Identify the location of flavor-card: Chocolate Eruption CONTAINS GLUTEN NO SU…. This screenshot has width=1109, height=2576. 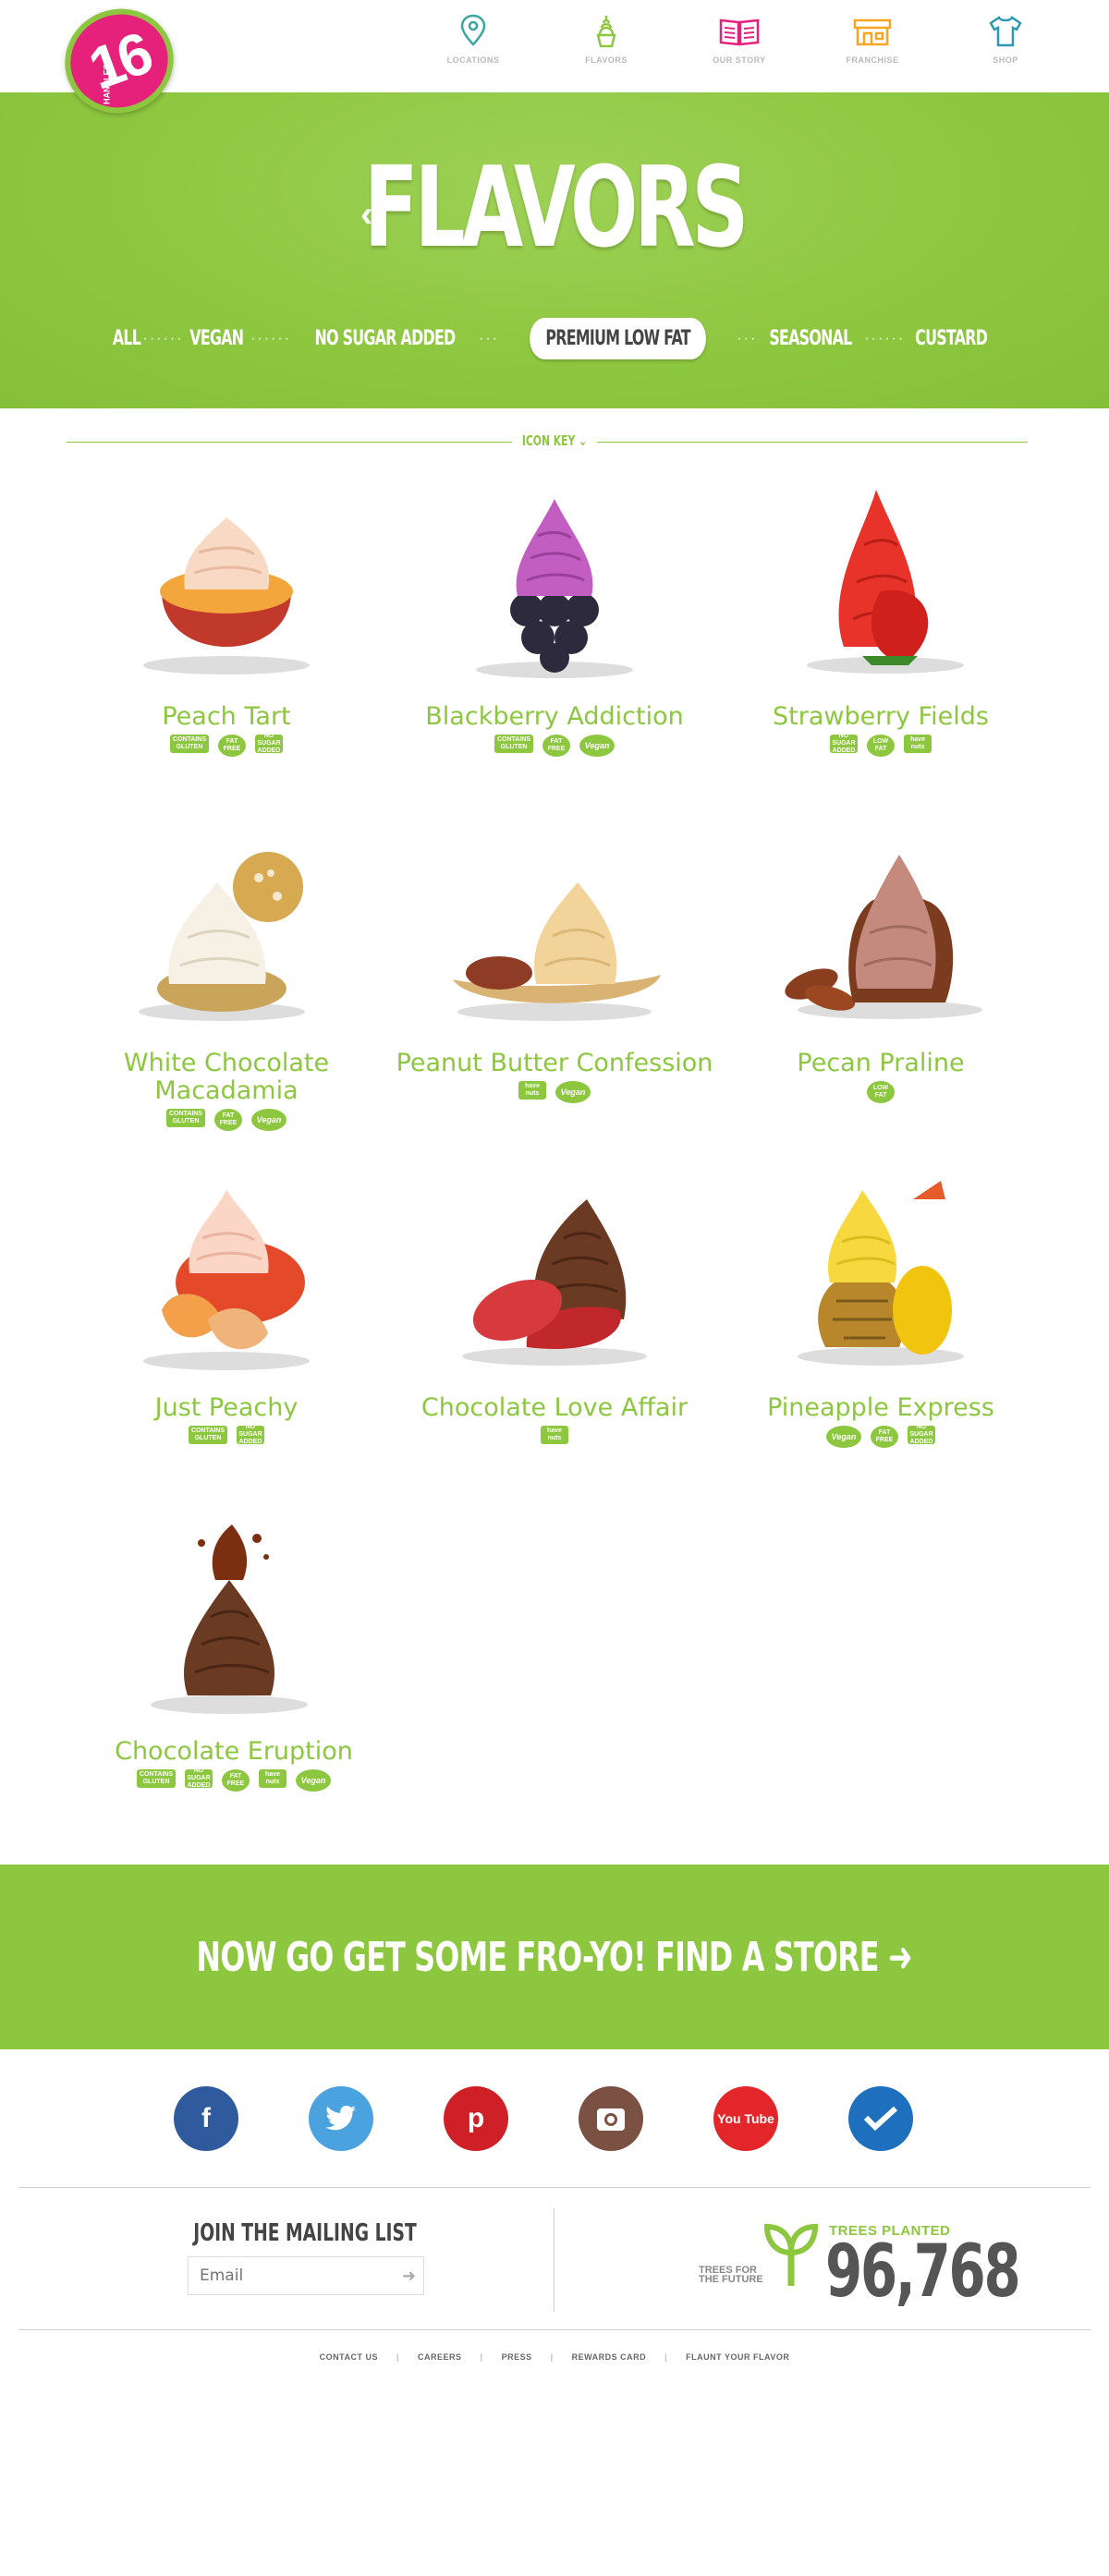
(233, 1653).